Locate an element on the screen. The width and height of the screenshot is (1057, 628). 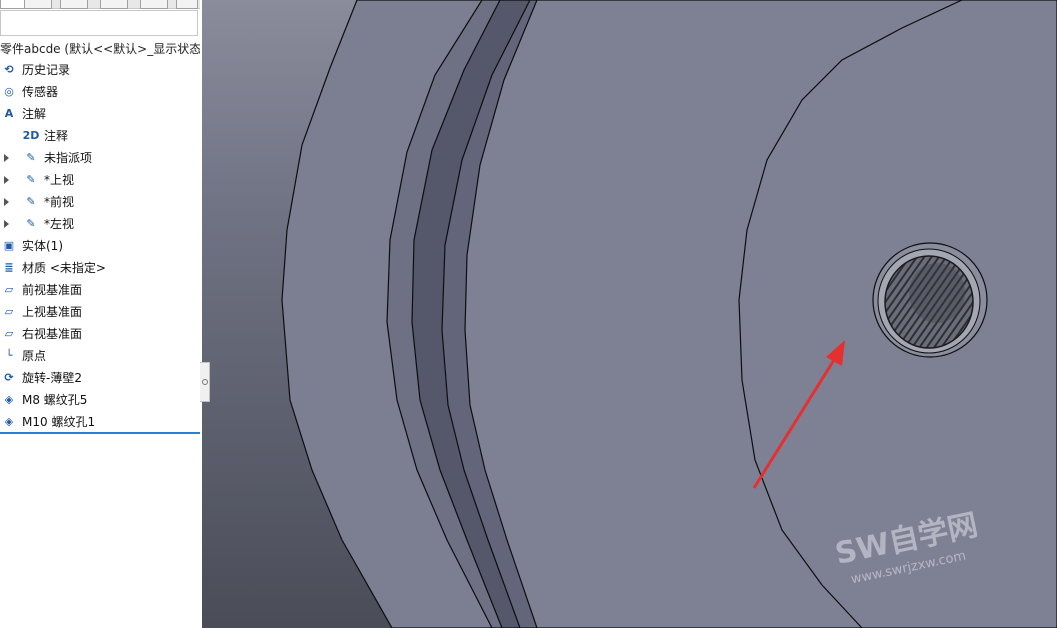
panel-tab-bar is located at coordinates (100, 4).